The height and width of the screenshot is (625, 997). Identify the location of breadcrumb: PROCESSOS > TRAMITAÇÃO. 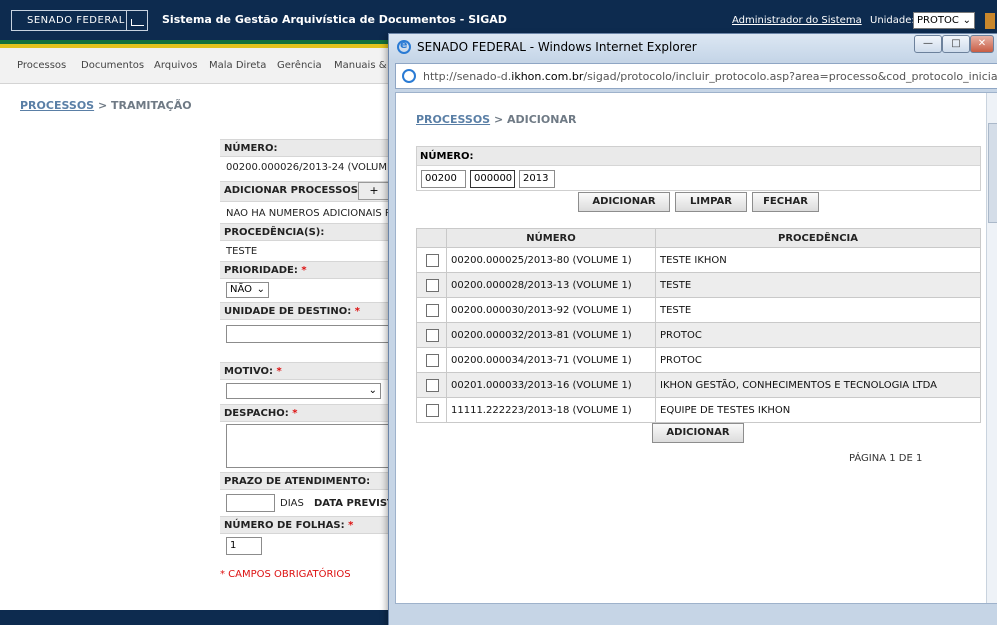
(106, 105).